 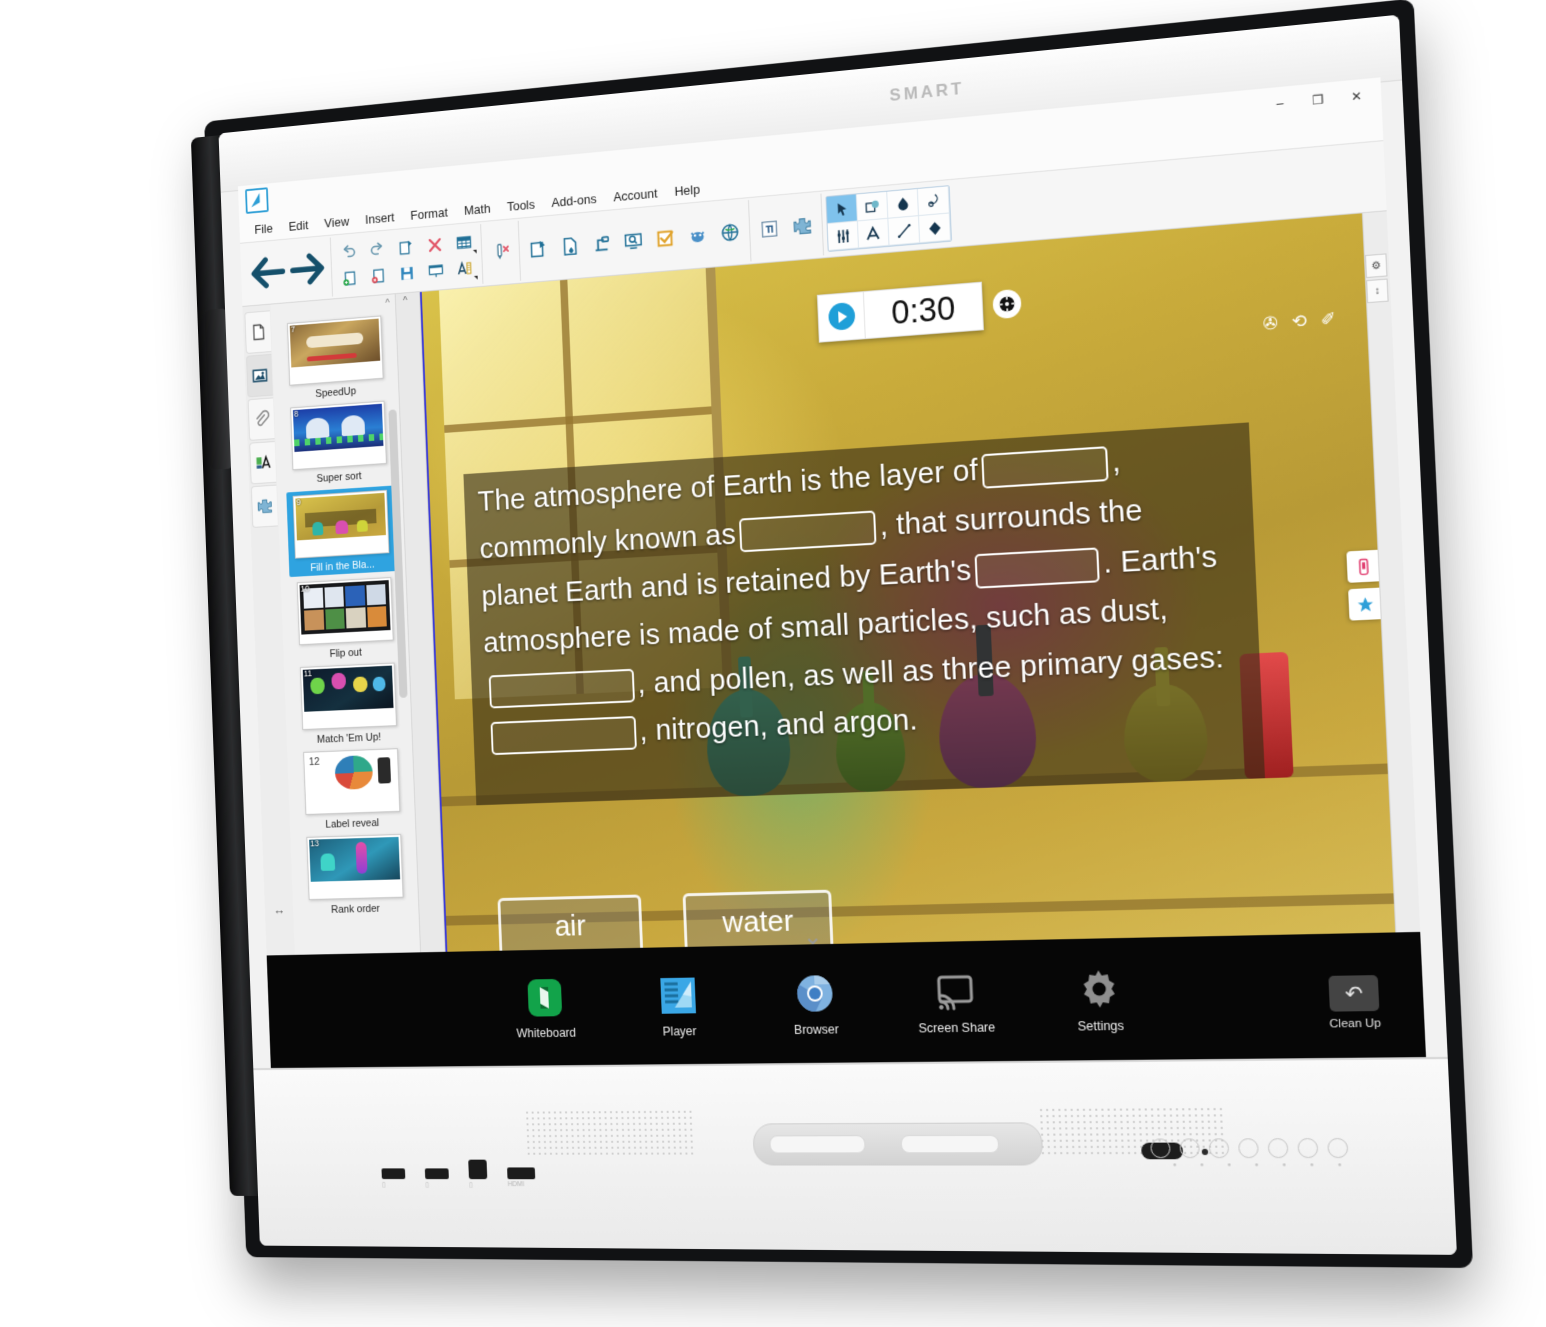 I want to click on thumbnail-item-label-reveal: 12 Label reveal, so click(x=352, y=789).